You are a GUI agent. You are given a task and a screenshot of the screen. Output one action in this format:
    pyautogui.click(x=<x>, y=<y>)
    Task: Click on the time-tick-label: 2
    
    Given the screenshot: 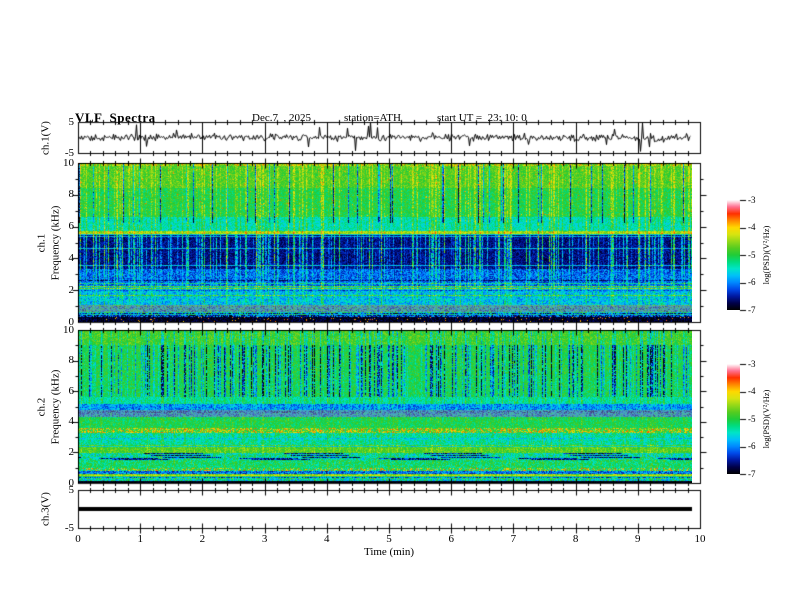 What is the action you would take?
    pyautogui.click(x=202, y=539)
    